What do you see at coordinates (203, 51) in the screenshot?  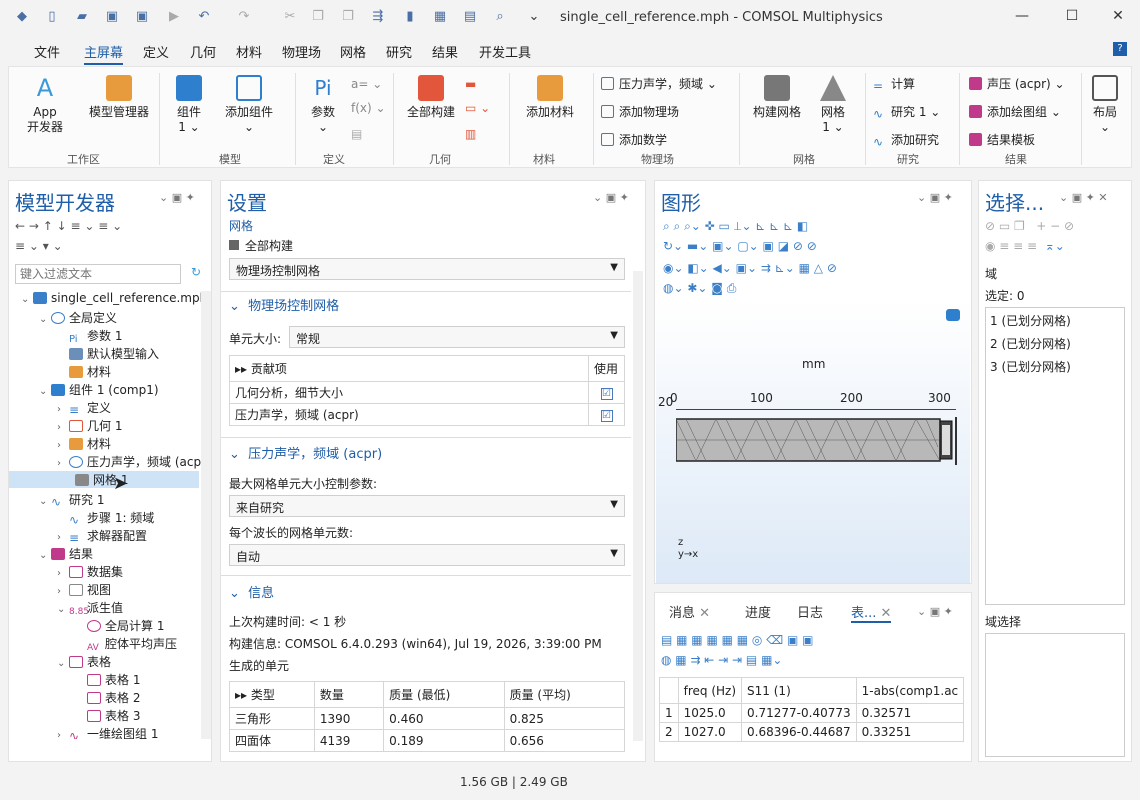 I see `menu-geometry: 几何` at bounding box center [203, 51].